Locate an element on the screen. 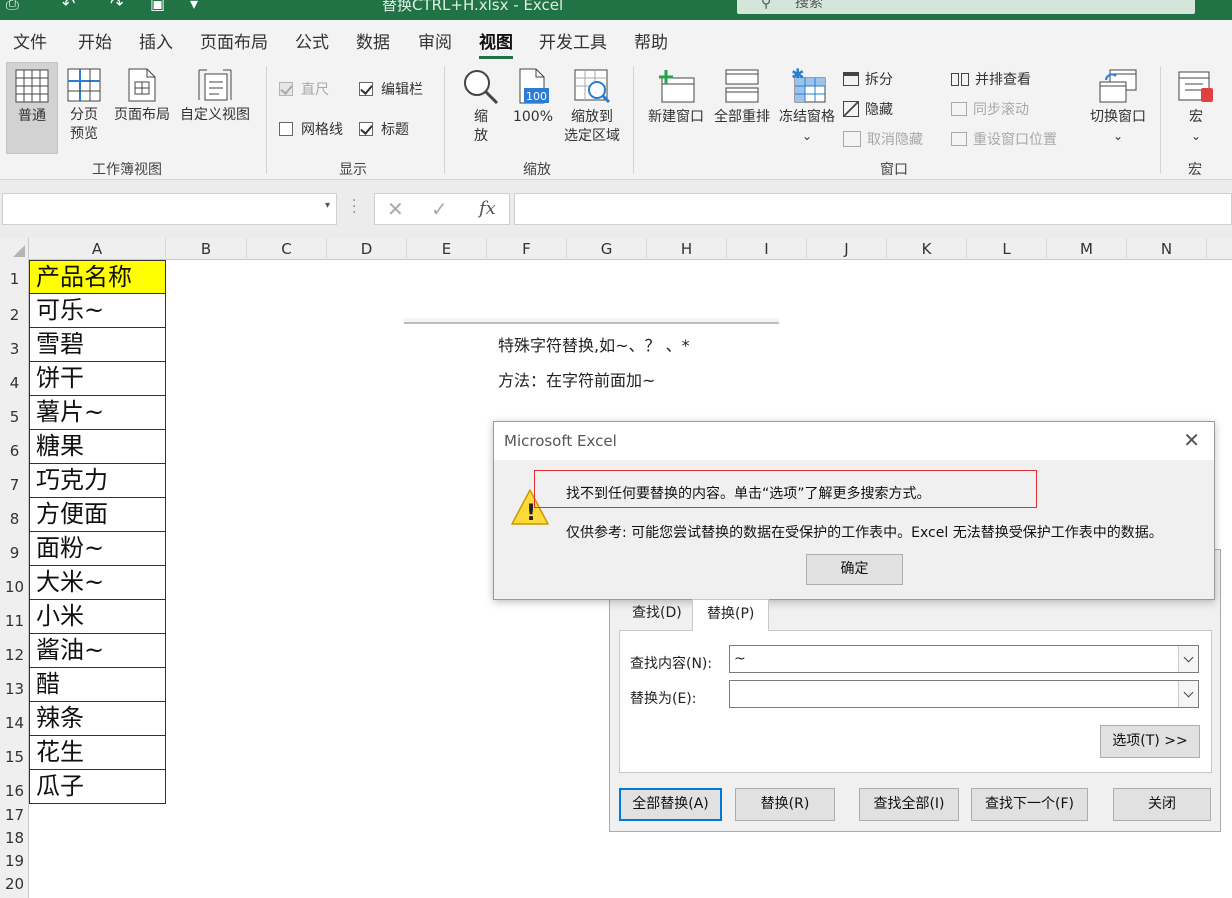 The height and width of the screenshot is (898, 1232). replace-with-dropdown-icon is located at coordinates (1188, 694).